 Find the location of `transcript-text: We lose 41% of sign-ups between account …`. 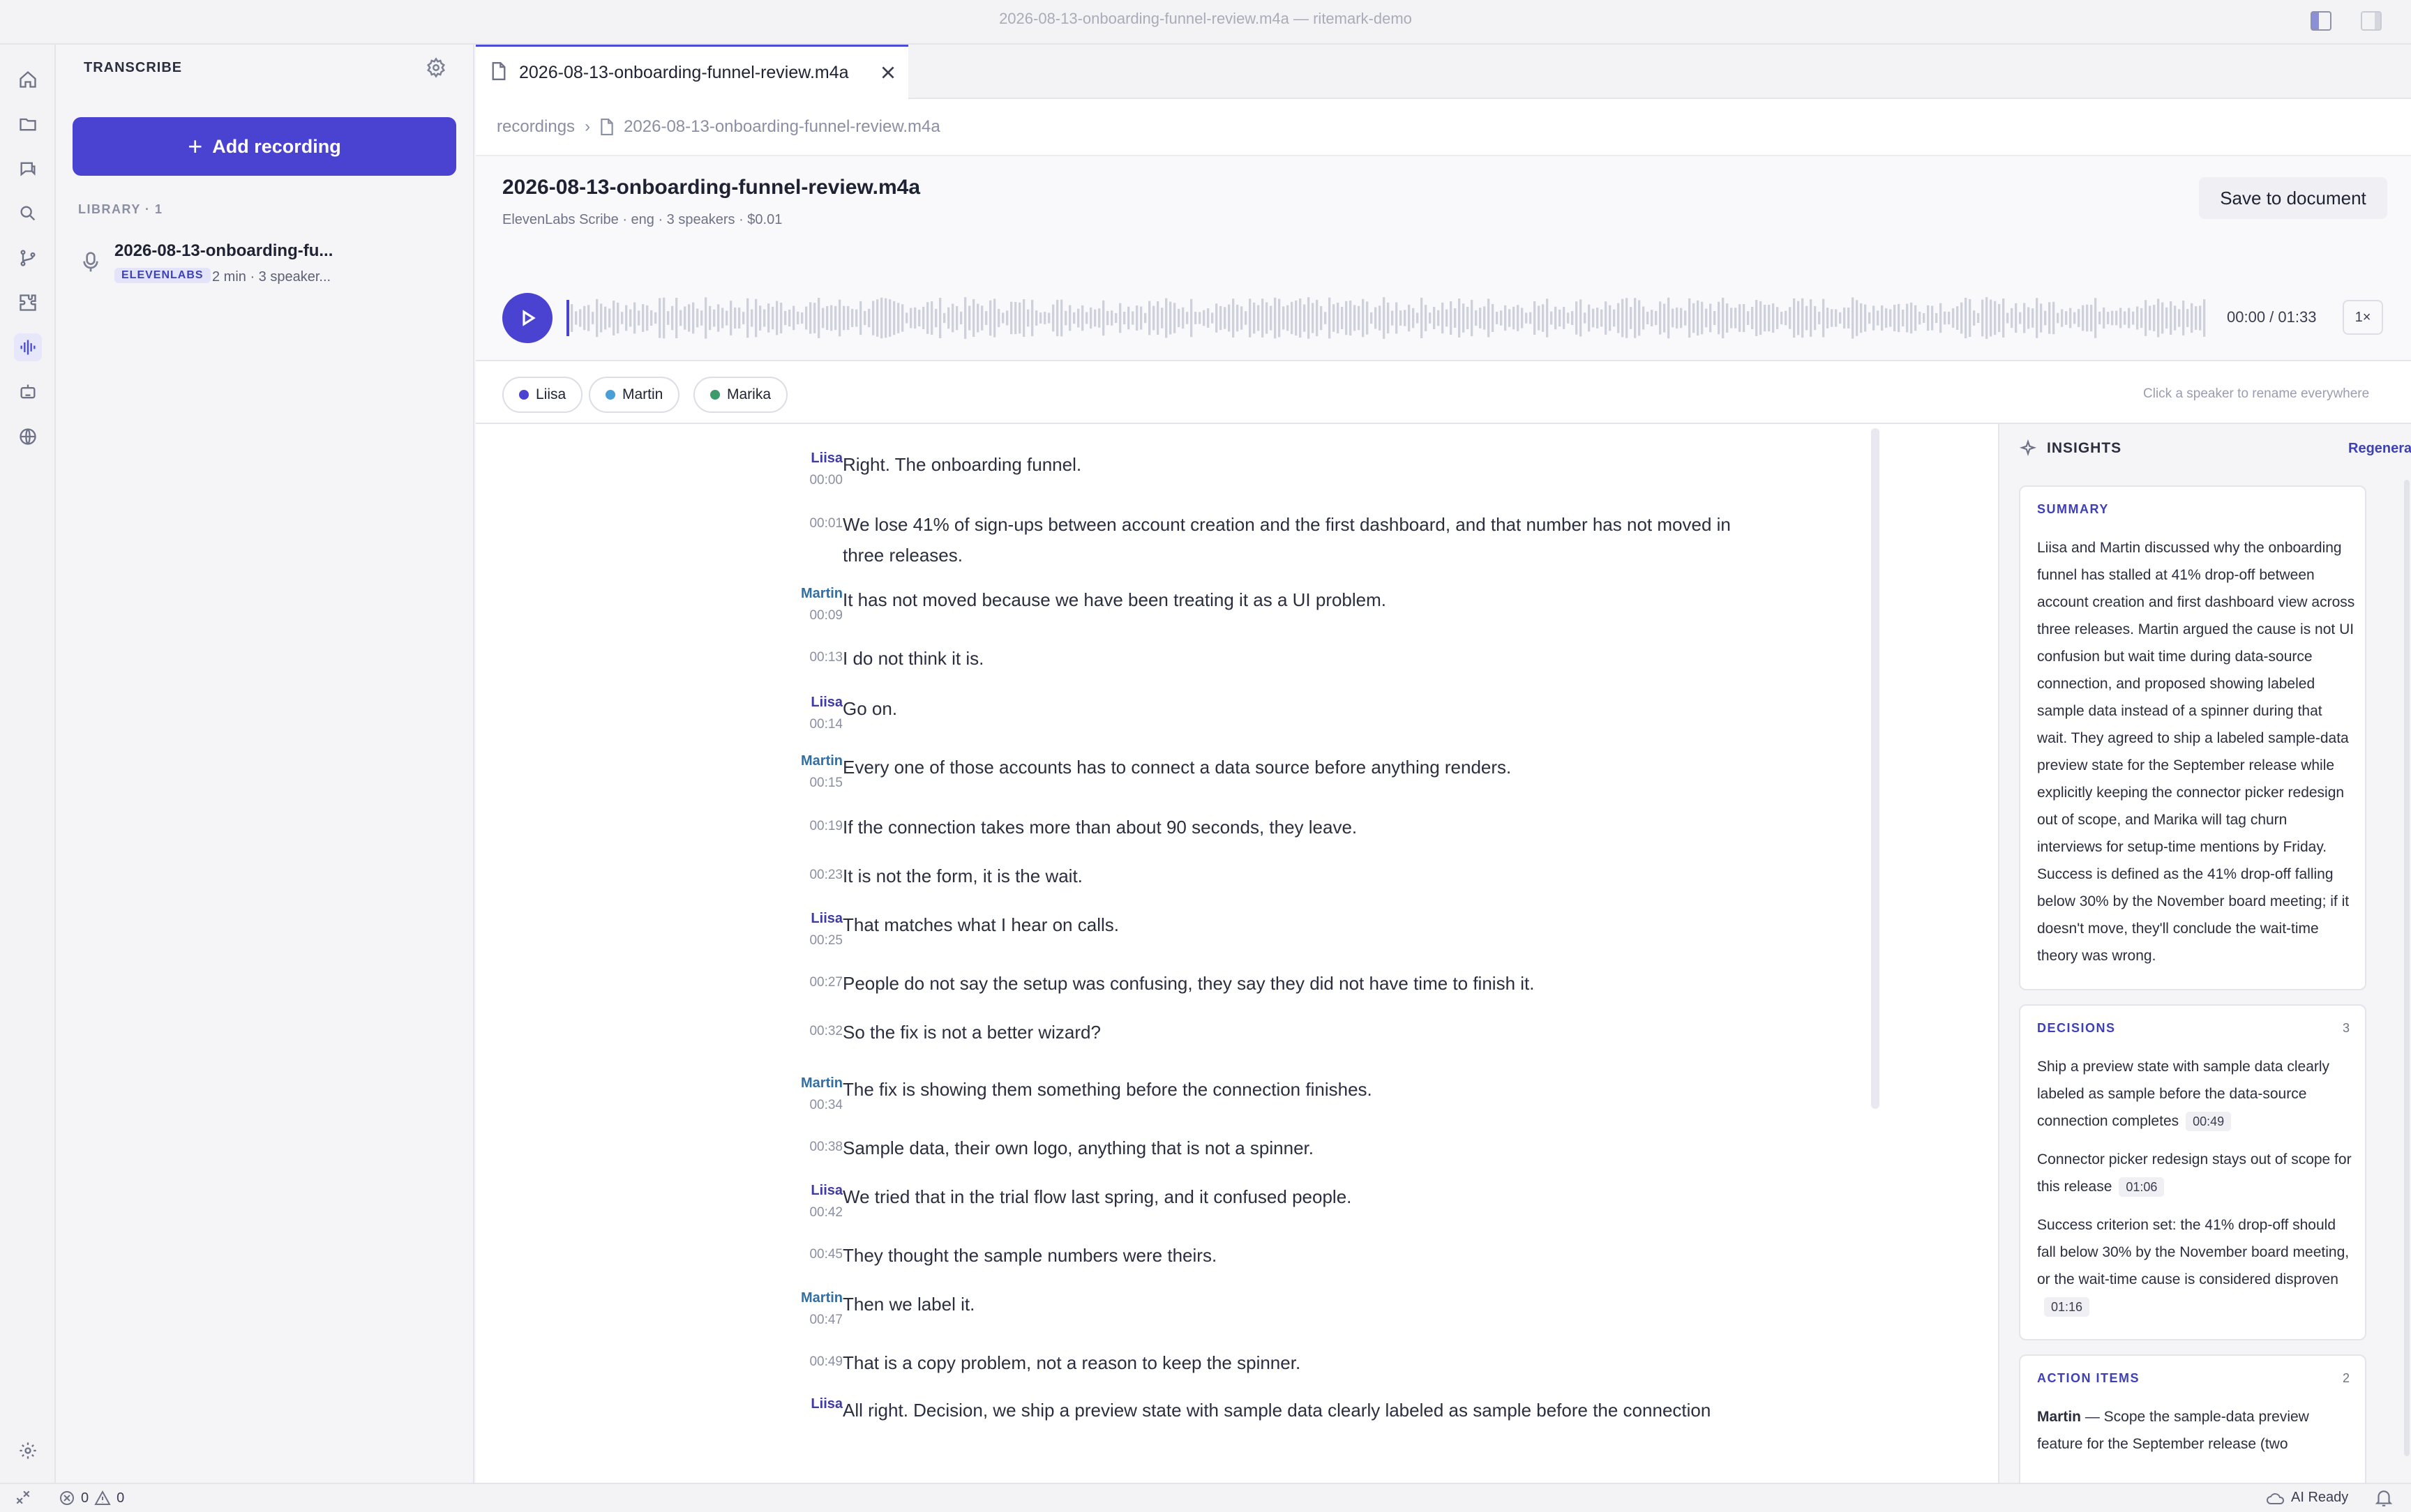

transcript-text: We lose 41% of sign-ups between account … is located at coordinates (1287, 540).